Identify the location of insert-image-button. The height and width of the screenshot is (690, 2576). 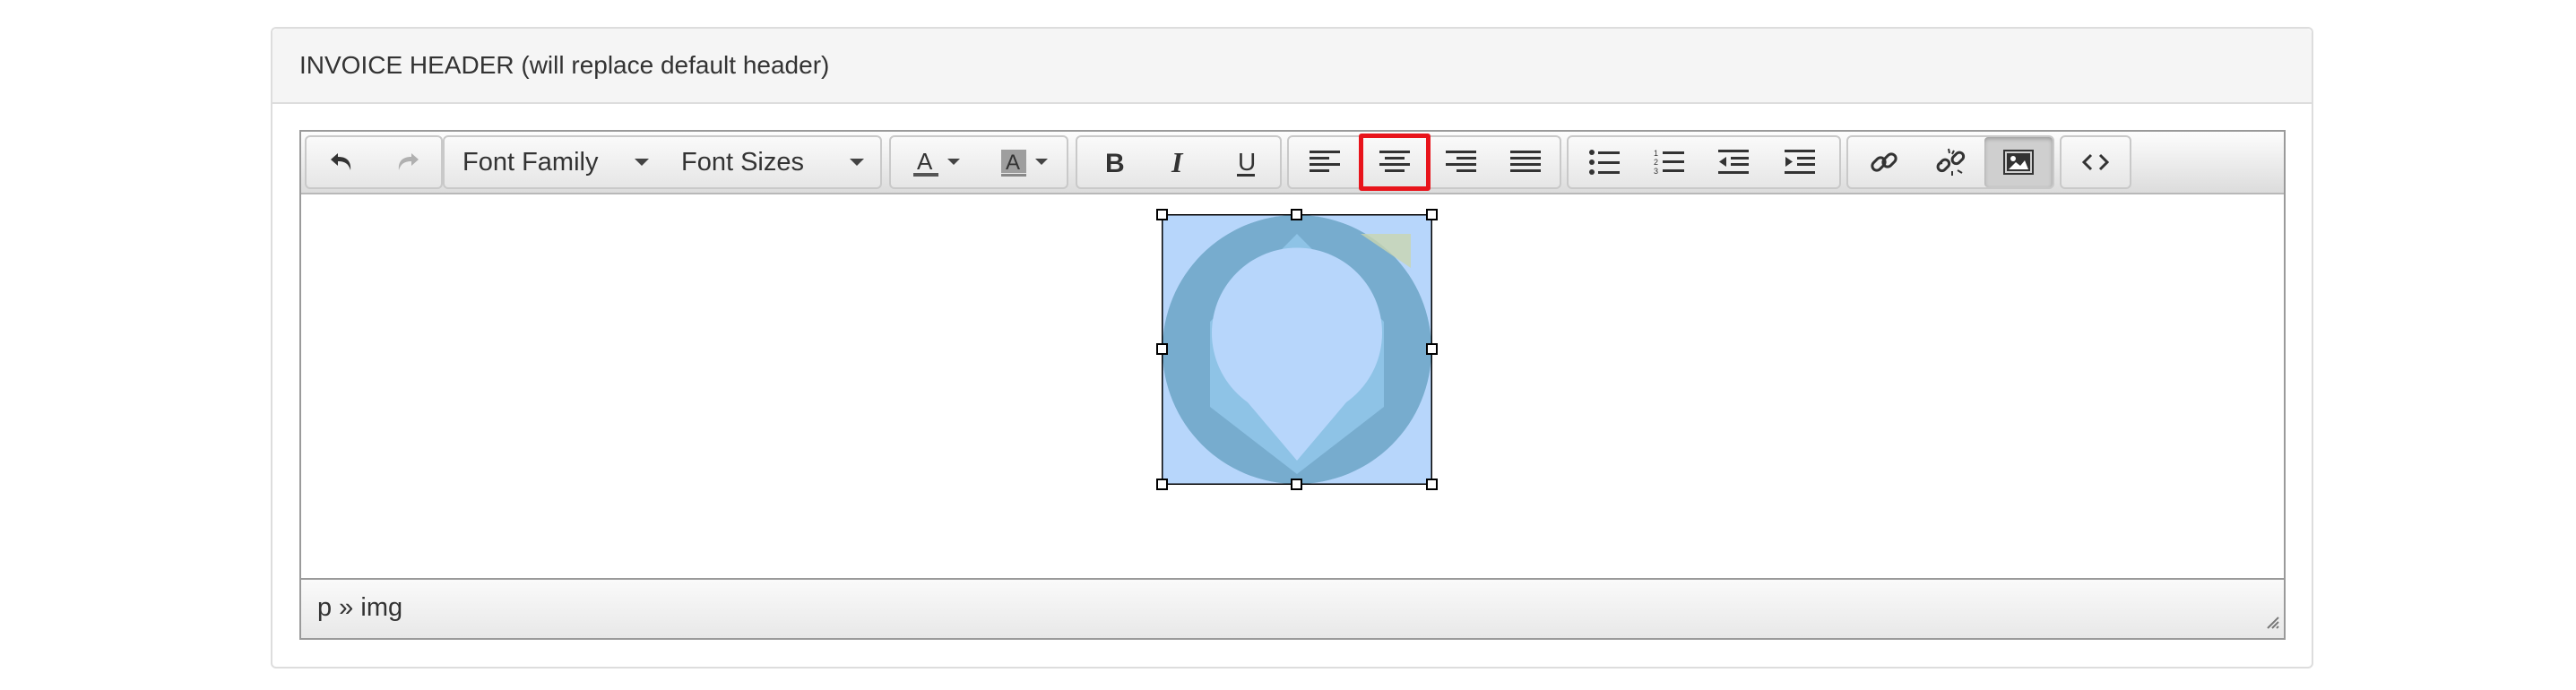
(2018, 162).